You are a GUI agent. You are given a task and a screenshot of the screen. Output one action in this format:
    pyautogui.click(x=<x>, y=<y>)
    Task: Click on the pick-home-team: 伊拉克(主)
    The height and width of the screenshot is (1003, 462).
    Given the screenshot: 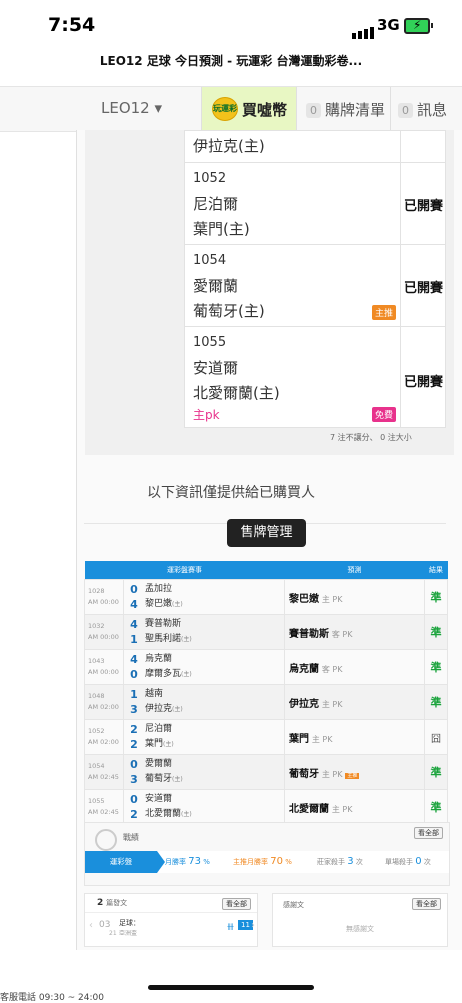 What is the action you would take?
    pyautogui.click(x=229, y=146)
    